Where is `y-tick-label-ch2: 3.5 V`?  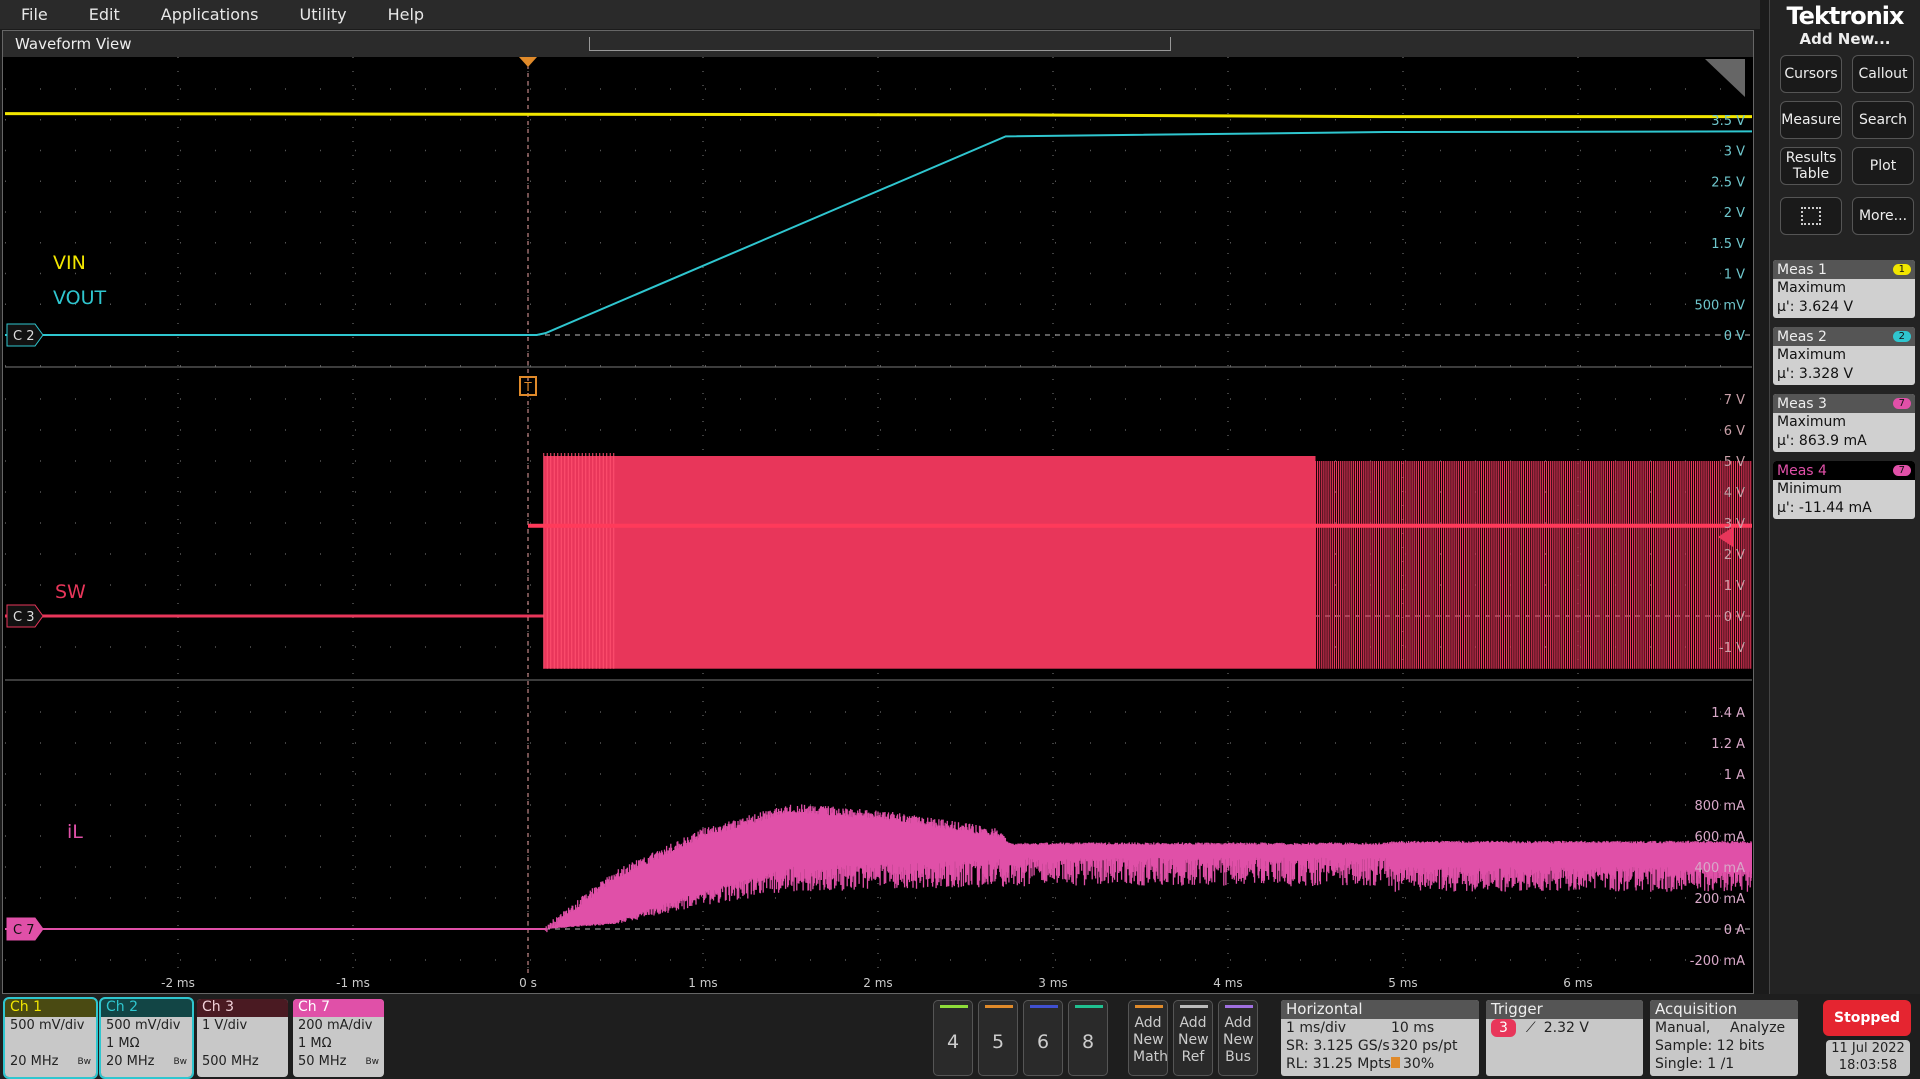
y-tick-label-ch2: 3.5 V is located at coordinates (1728, 121).